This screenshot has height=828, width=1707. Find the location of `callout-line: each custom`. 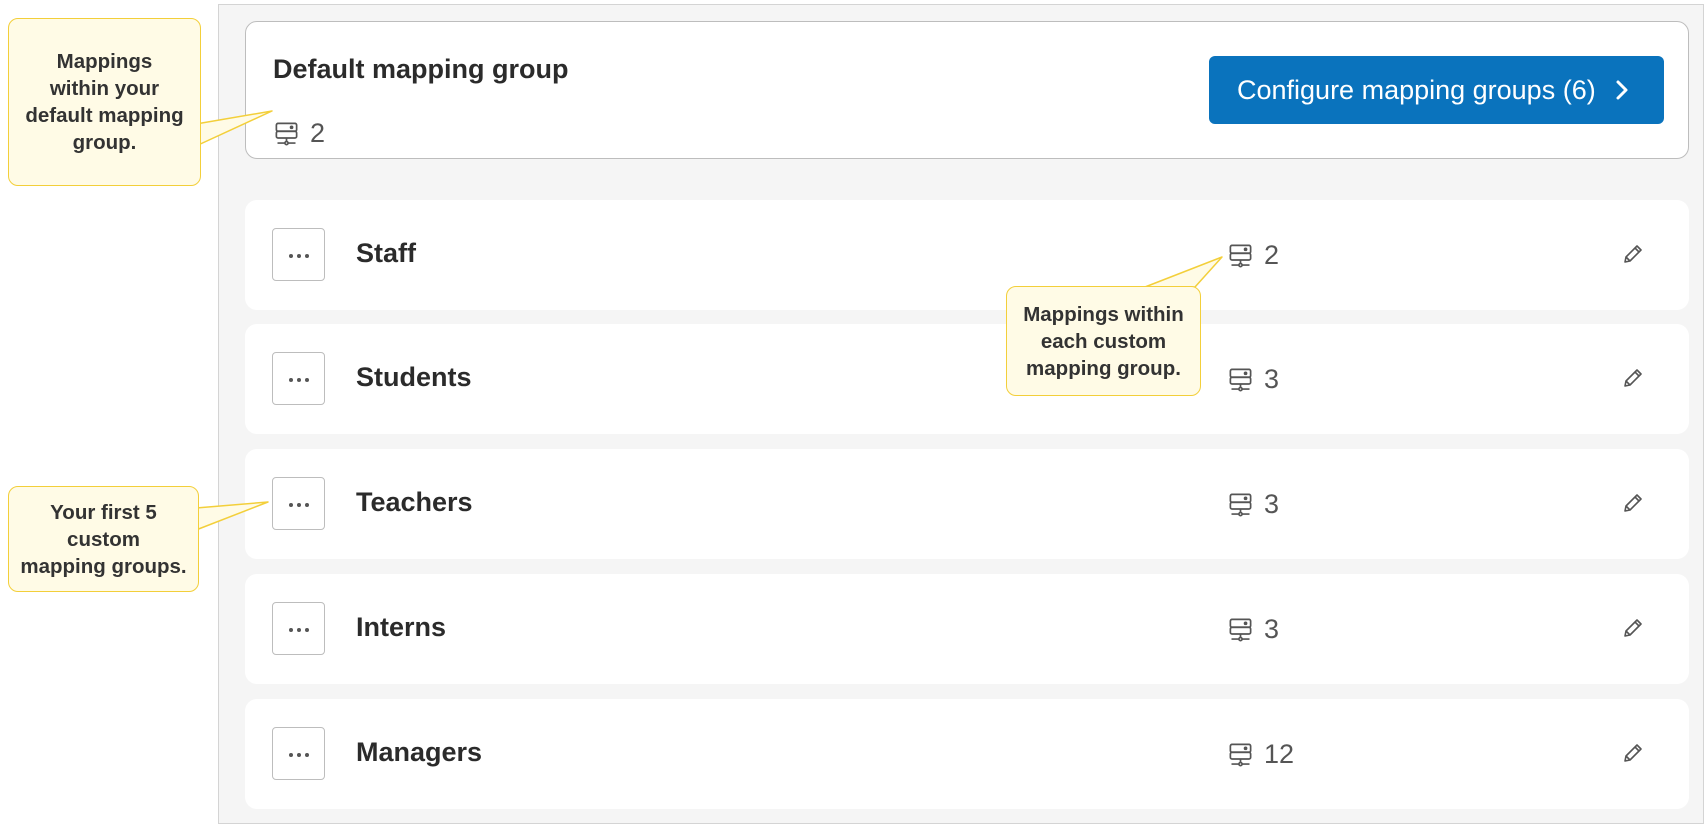

callout-line: each custom is located at coordinates (1103, 341).